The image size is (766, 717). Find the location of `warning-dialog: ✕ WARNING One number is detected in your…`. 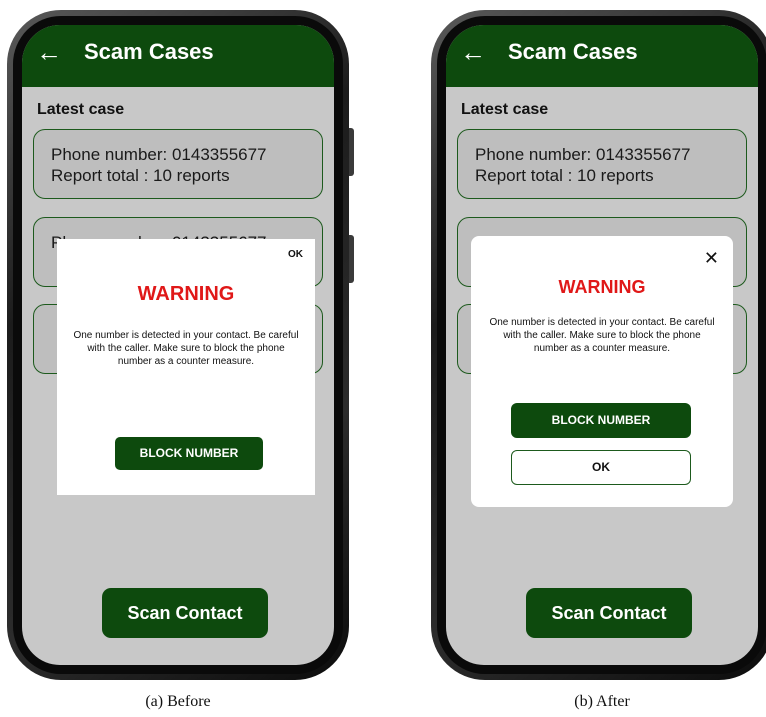

warning-dialog: ✕ WARNING One number is detected in your… is located at coordinates (602, 371).